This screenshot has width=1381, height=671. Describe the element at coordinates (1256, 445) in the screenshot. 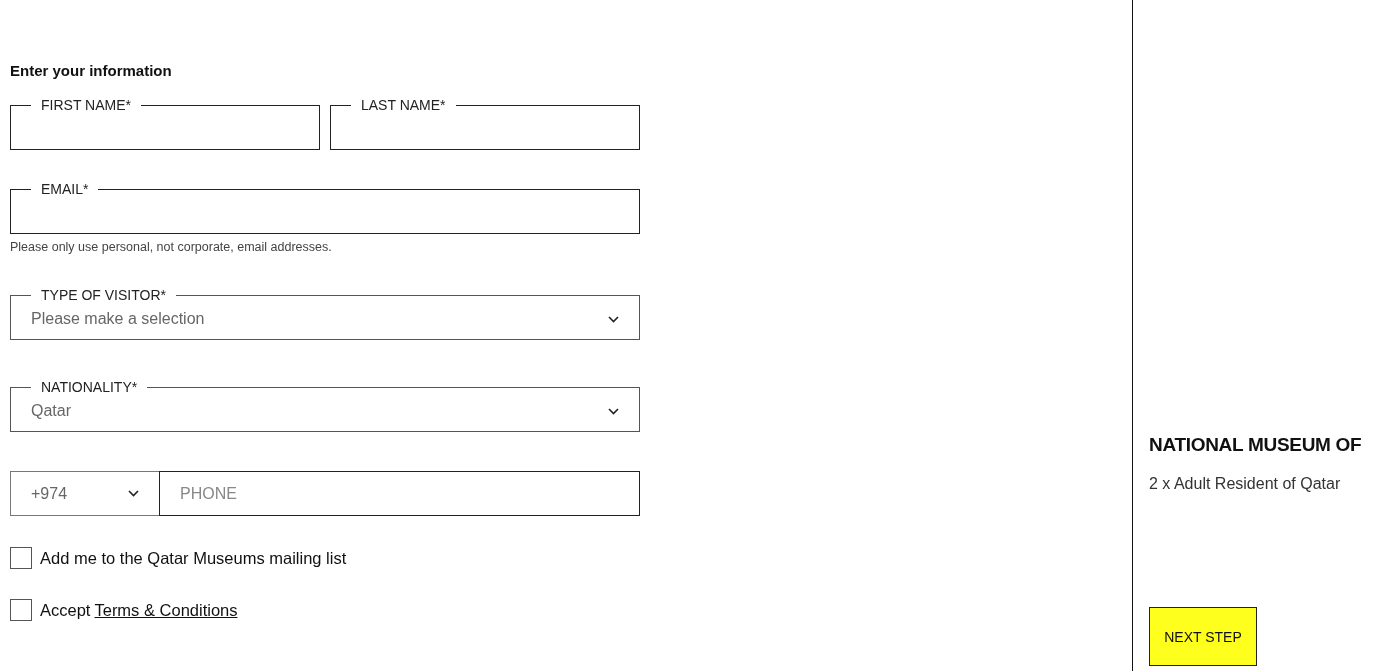

I see `museum-title: NATIONAL MUSEUM OF` at that location.